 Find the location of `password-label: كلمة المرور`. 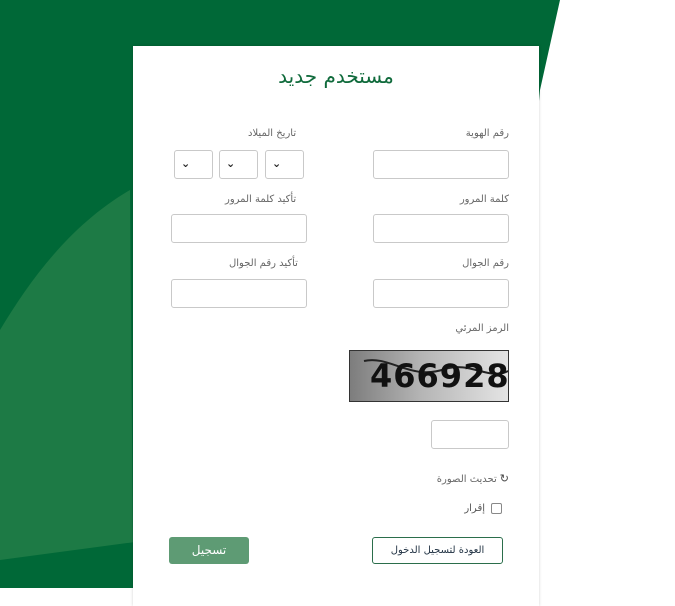

password-label: كلمة المرور is located at coordinates (484, 199).